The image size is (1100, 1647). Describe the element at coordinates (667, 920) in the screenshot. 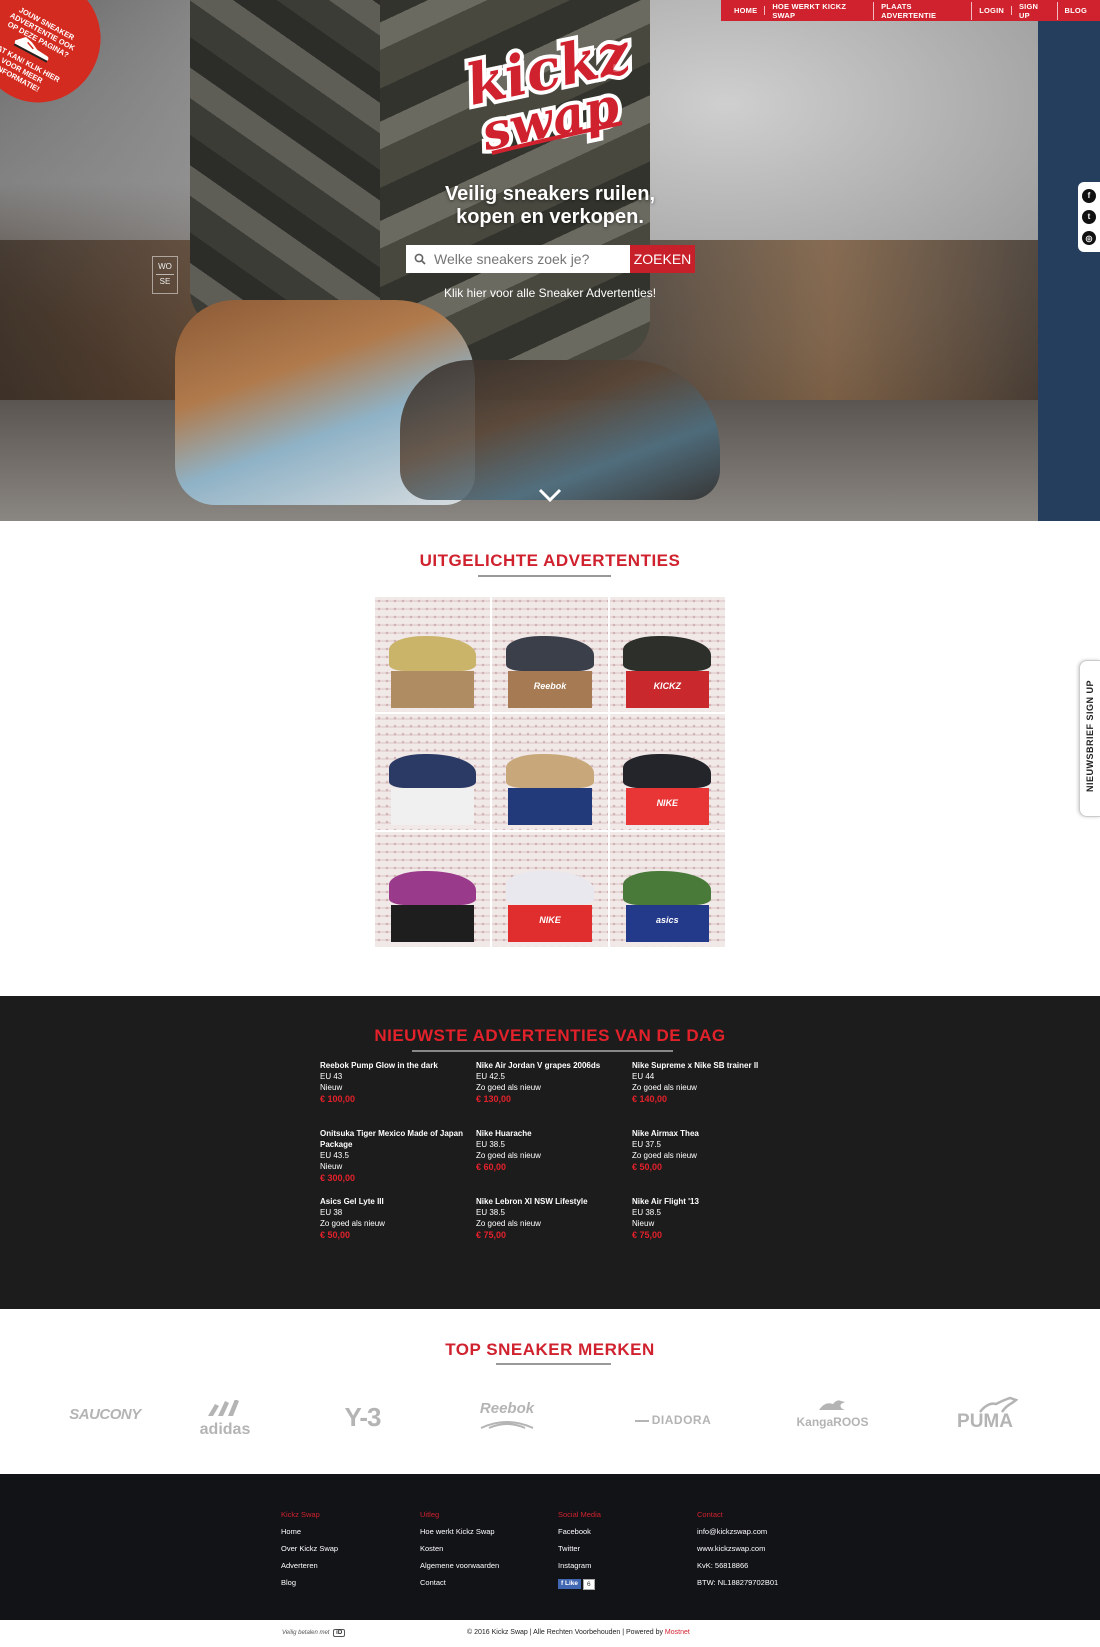

I see `shoe-box-label: asics` at that location.